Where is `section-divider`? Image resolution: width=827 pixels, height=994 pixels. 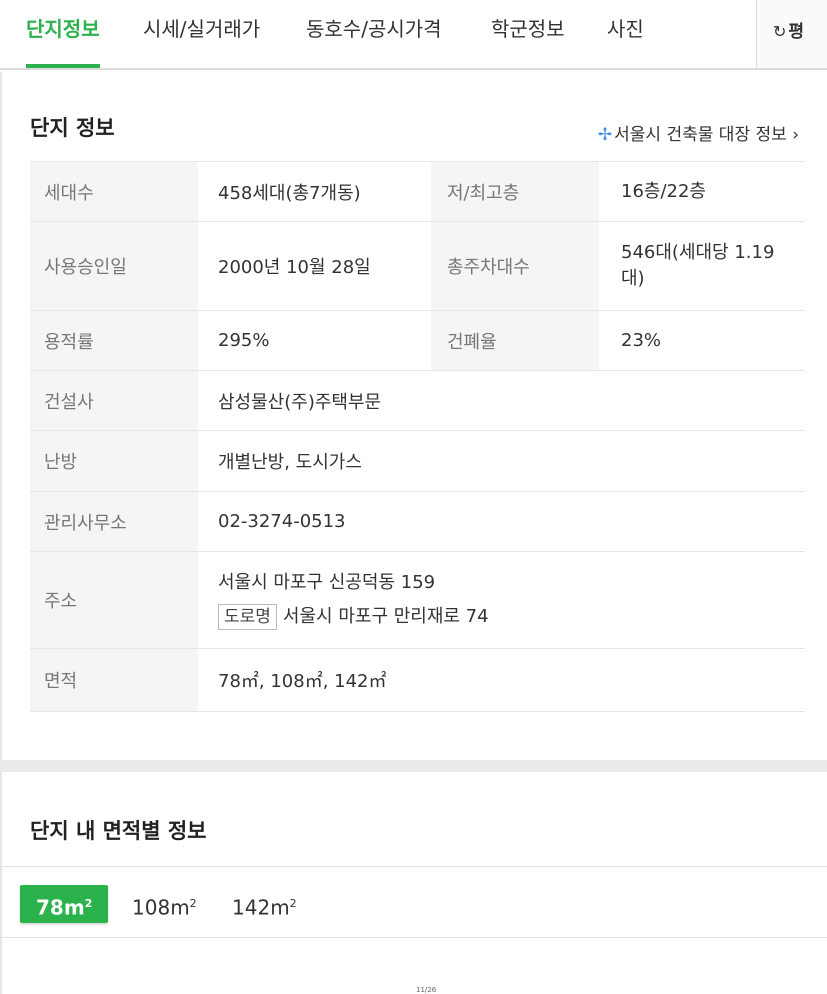 section-divider is located at coordinates (413, 766).